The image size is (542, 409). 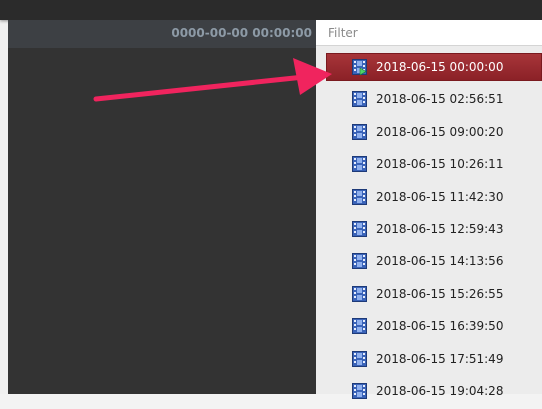 I want to click on recording-list-item: 2018-06-15 11:42:30, so click(x=429, y=197).